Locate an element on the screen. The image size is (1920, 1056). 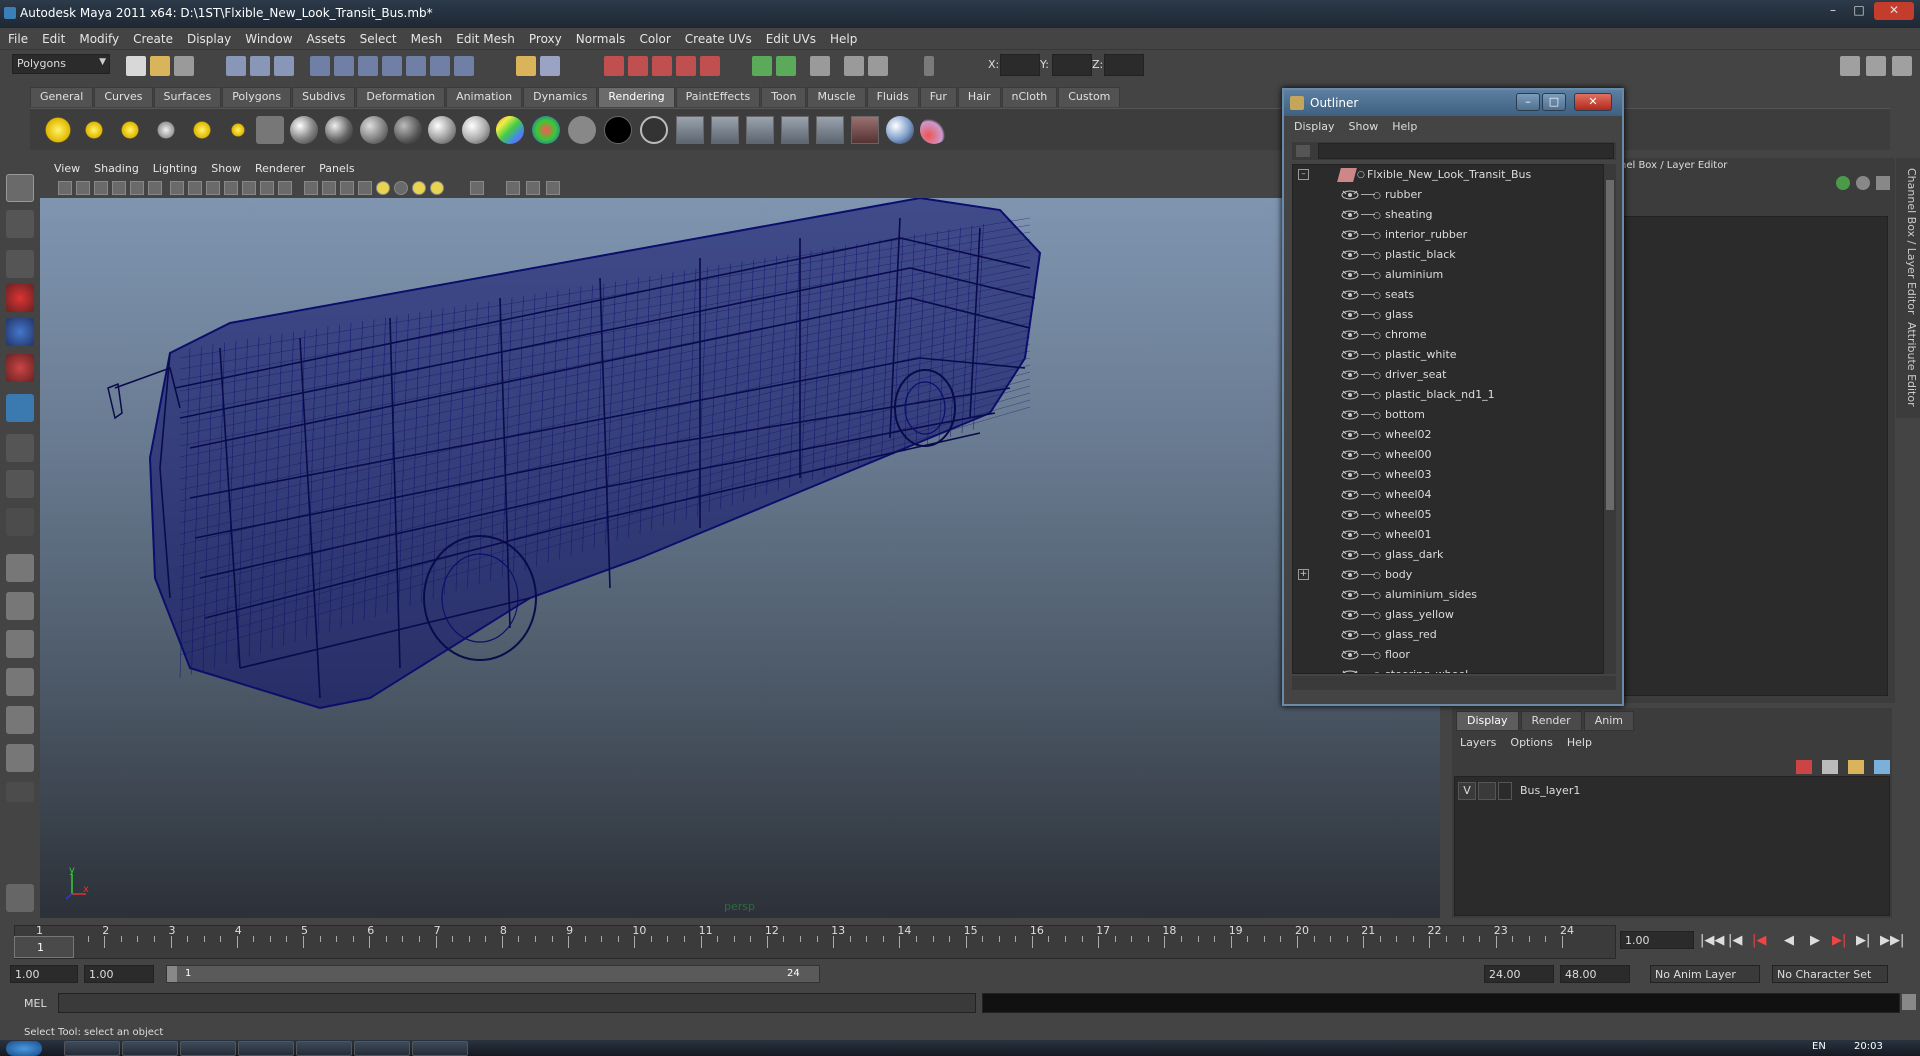
show-manipulator-icon is located at coordinates (20, 484).